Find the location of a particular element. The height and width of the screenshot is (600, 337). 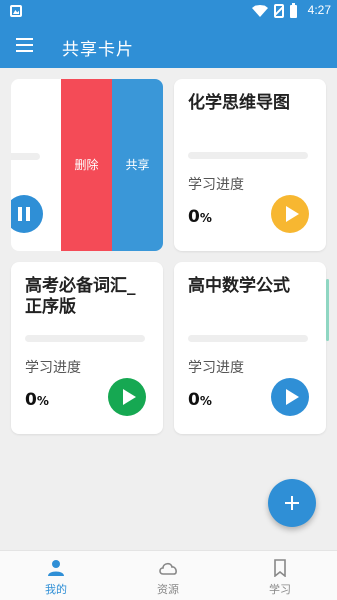

app-bar: 共享卡片 is located at coordinates (168, 46).